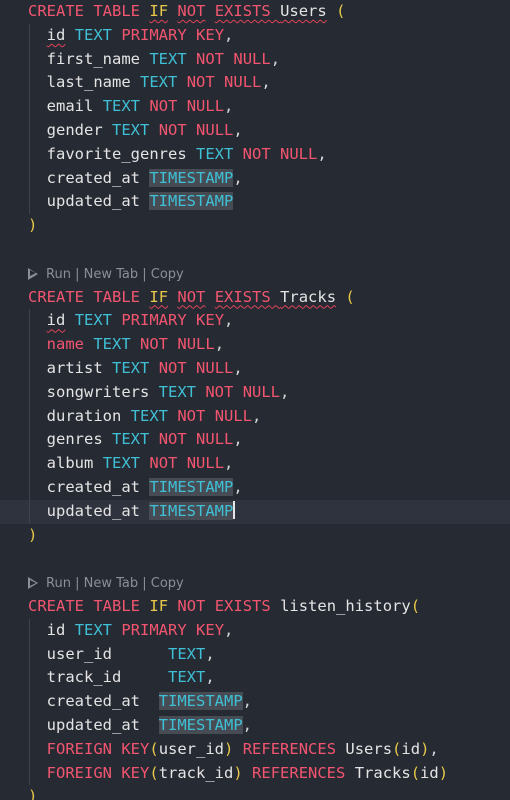 The width and height of the screenshot is (510, 800). What do you see at coordinates (255, 440) in the screenshot?
I see `code-line: genres TEXT NOT NULL,` at bounding box center [255, 440].